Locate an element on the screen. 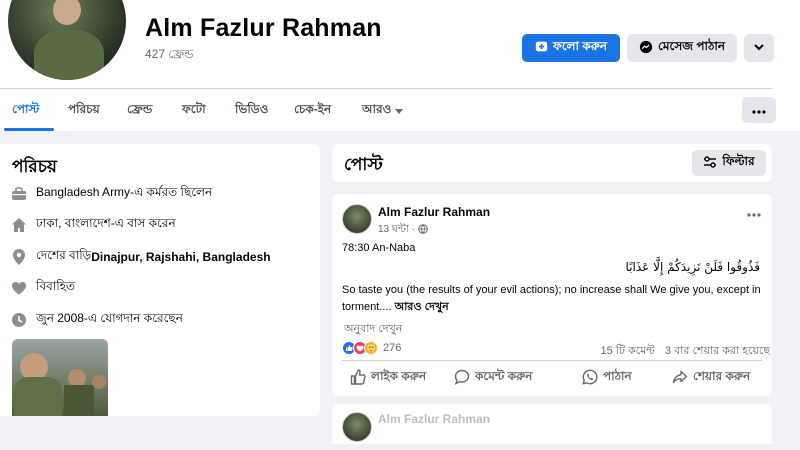 This screenshot has height=450, width=800. post-stats: 15 টি কমেন্ট 3 বার শেয়ার করা হয়েছে is located at coordinates (685, 351).